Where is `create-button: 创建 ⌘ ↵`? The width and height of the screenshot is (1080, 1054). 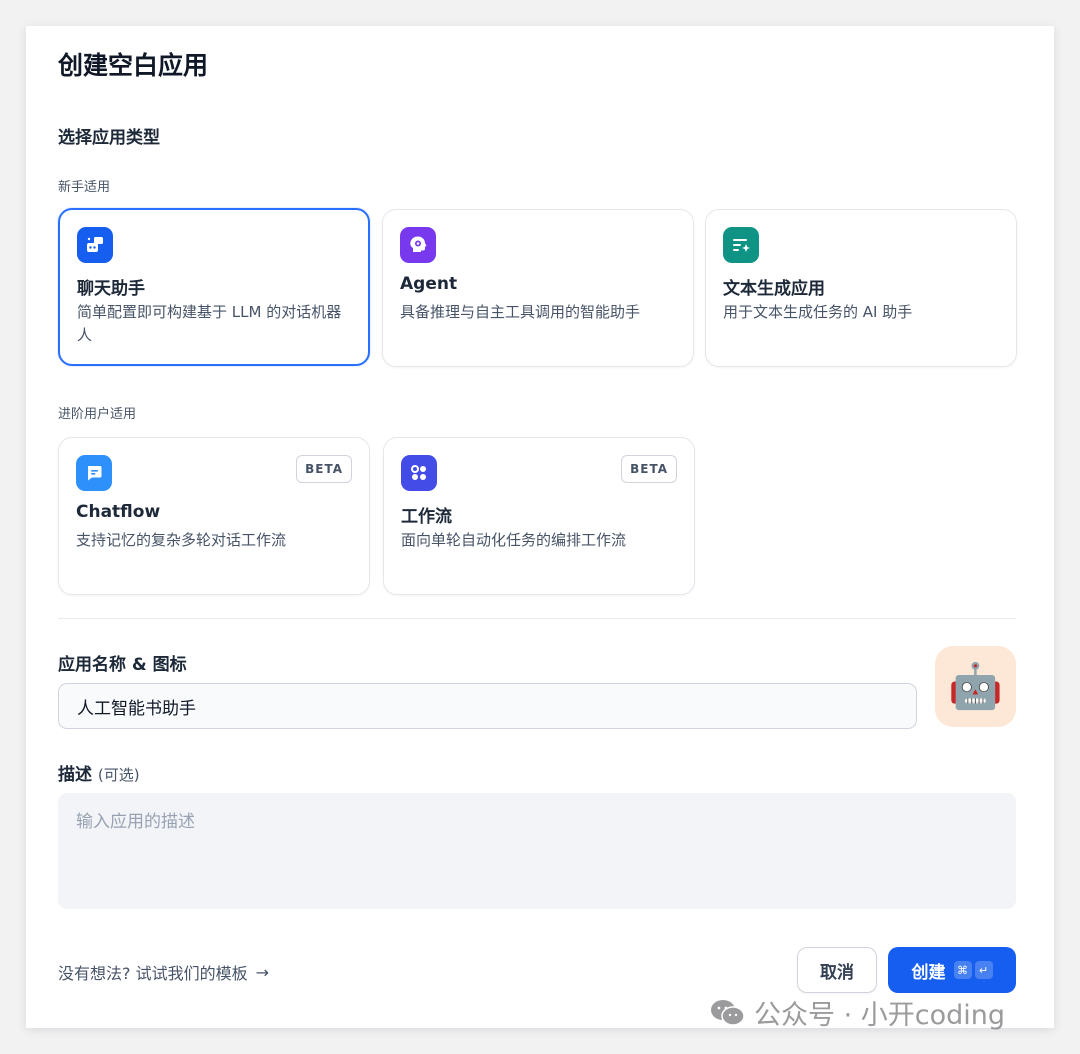
create-button: 创建 ⌘ ↵ is located at coordinates (952, 970).